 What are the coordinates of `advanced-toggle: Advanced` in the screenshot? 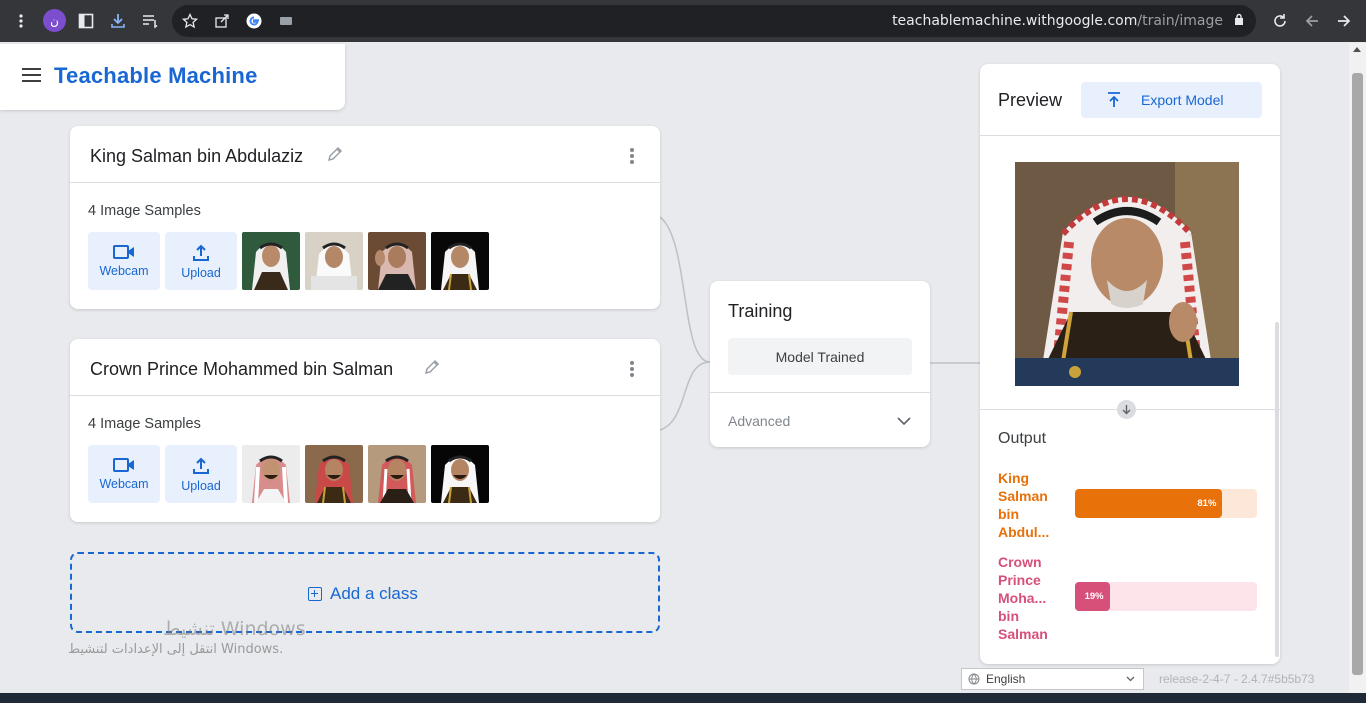 It's located at (759, 421).